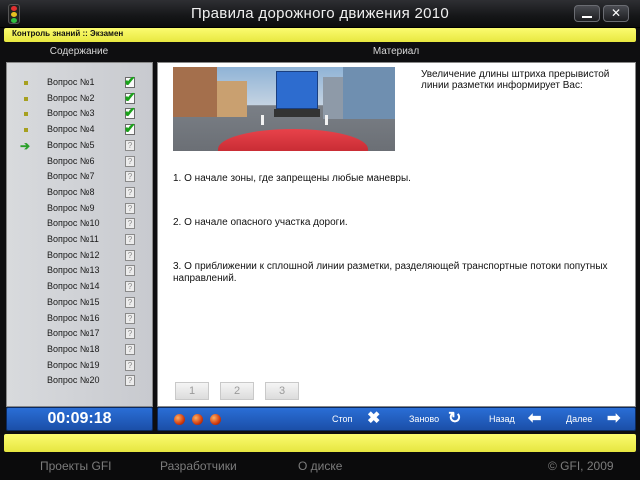 This screenshot has width=640, height=480. What do you see at coordinates (79, 51) in the screenshot?
I see `contents-header: Содержание` at bounding box center [79, 51].